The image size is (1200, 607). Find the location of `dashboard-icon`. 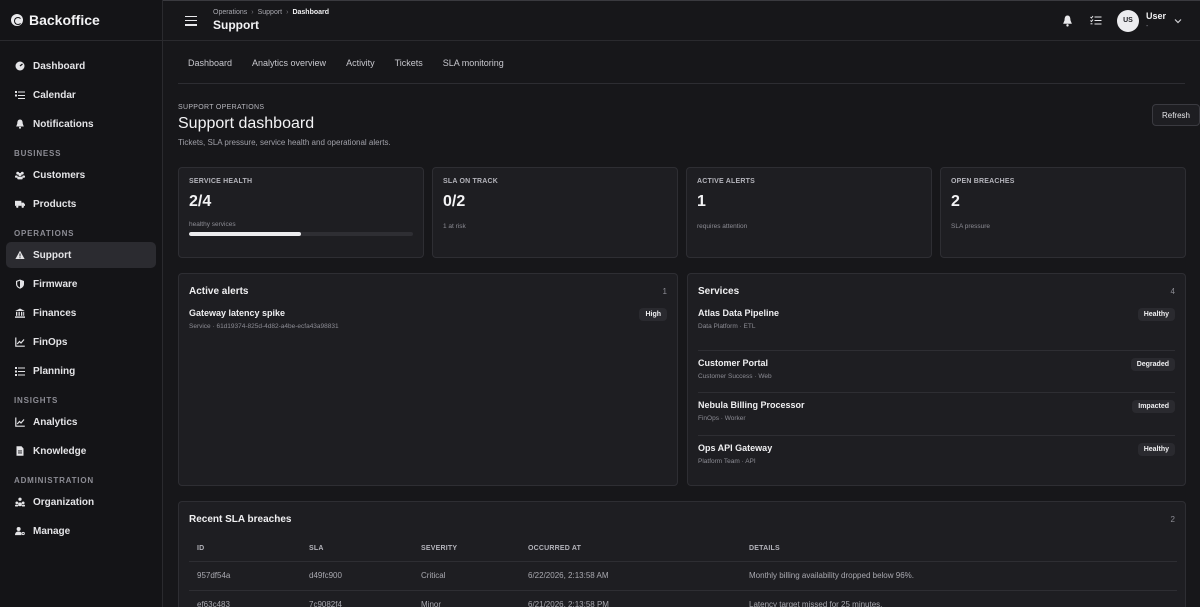

dashboard-icon is located at coordinates (20, 66).